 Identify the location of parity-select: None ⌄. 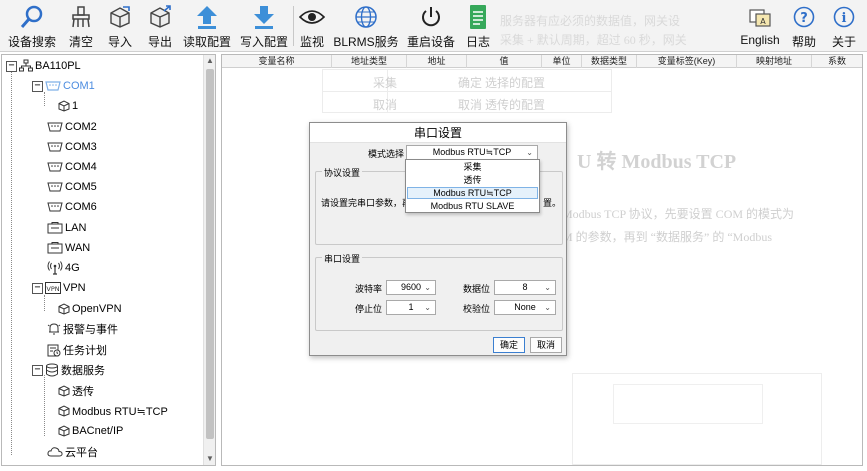
(525, 307).